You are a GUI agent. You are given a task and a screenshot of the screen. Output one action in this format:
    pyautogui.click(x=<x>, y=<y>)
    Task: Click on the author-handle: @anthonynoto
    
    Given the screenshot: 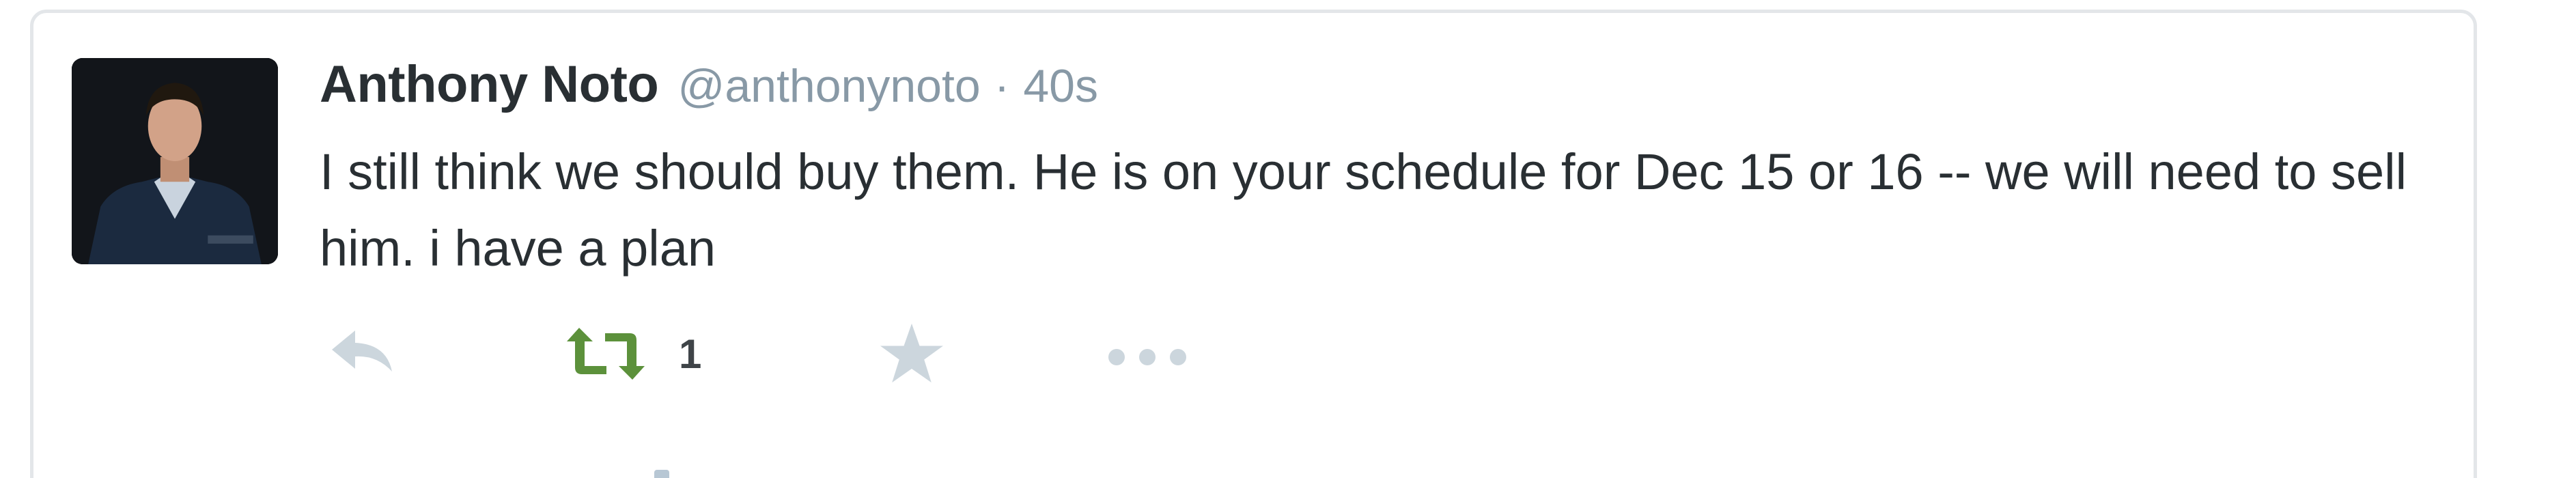 What is the action you would take?
    pyautogui.click(x=828, y=86)
    